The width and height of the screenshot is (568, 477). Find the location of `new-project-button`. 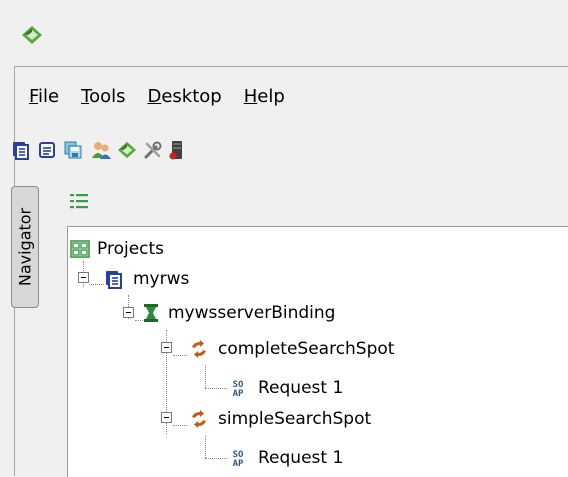

new-project-button is located at coordinates (21, 150).